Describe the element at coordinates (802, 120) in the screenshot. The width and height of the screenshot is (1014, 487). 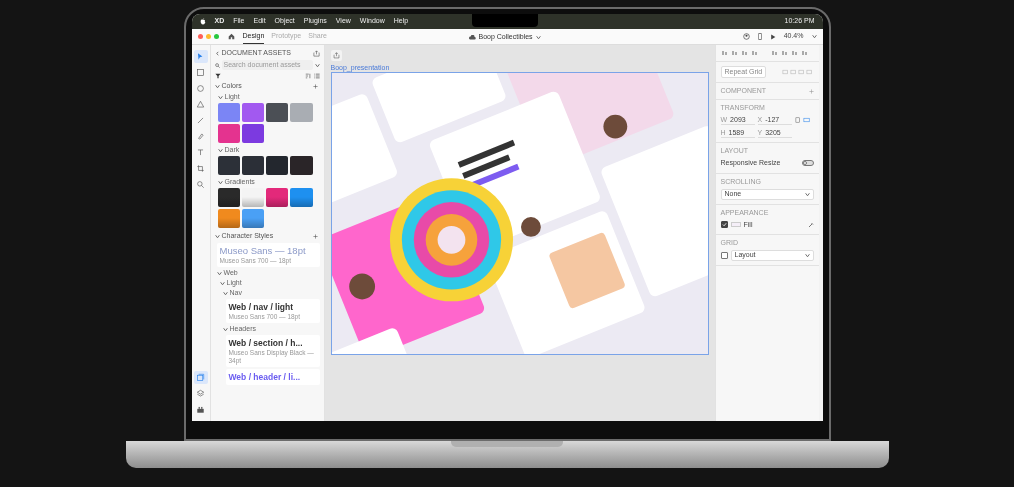
I see `orientation-icons` at that location.